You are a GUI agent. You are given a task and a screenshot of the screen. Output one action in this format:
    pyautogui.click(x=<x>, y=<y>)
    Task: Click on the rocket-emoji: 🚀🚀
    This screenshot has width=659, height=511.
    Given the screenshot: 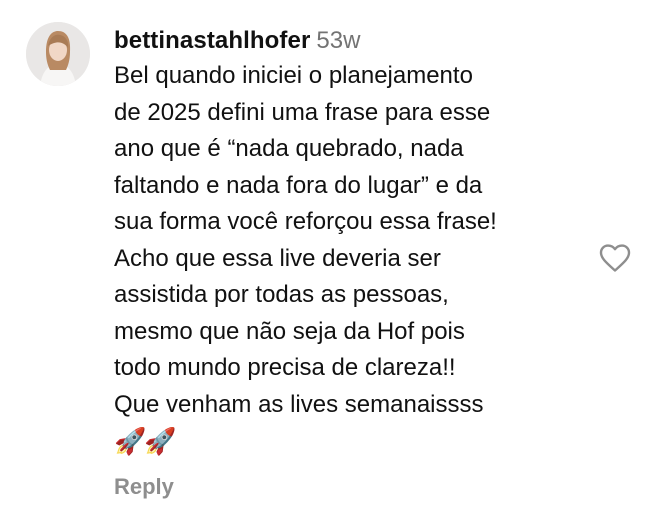 What is the action you would take?
    pyautogui.click(x=145, y=441)
    